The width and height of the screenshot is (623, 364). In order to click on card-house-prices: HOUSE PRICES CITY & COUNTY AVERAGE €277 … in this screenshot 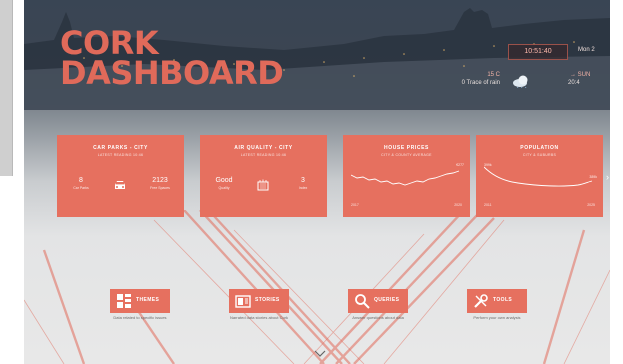, I will do `click(406, 176)`.